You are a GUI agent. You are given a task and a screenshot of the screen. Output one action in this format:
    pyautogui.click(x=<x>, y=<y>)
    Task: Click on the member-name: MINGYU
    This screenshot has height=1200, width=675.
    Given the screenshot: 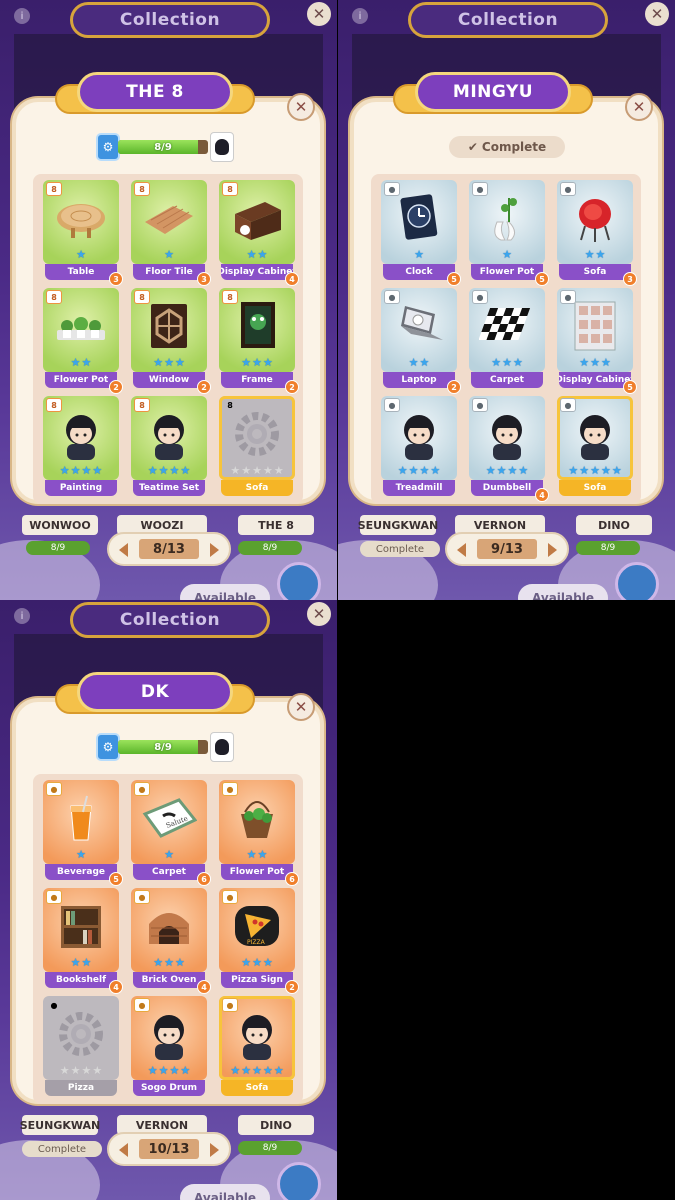 What is the action you would take?
    pyautogui.click(x=493, y=92)
    